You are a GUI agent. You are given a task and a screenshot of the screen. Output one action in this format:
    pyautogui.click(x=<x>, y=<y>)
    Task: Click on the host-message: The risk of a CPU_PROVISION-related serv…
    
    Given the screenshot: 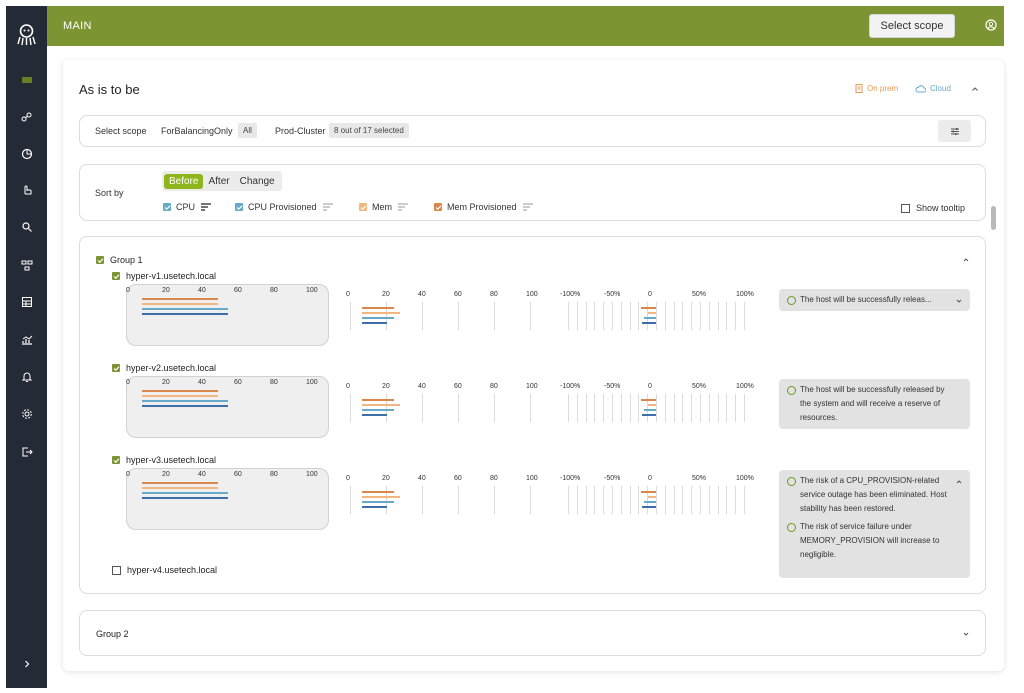 What is the action you would take?
    pyautogui.click(x=874, y=524)
    